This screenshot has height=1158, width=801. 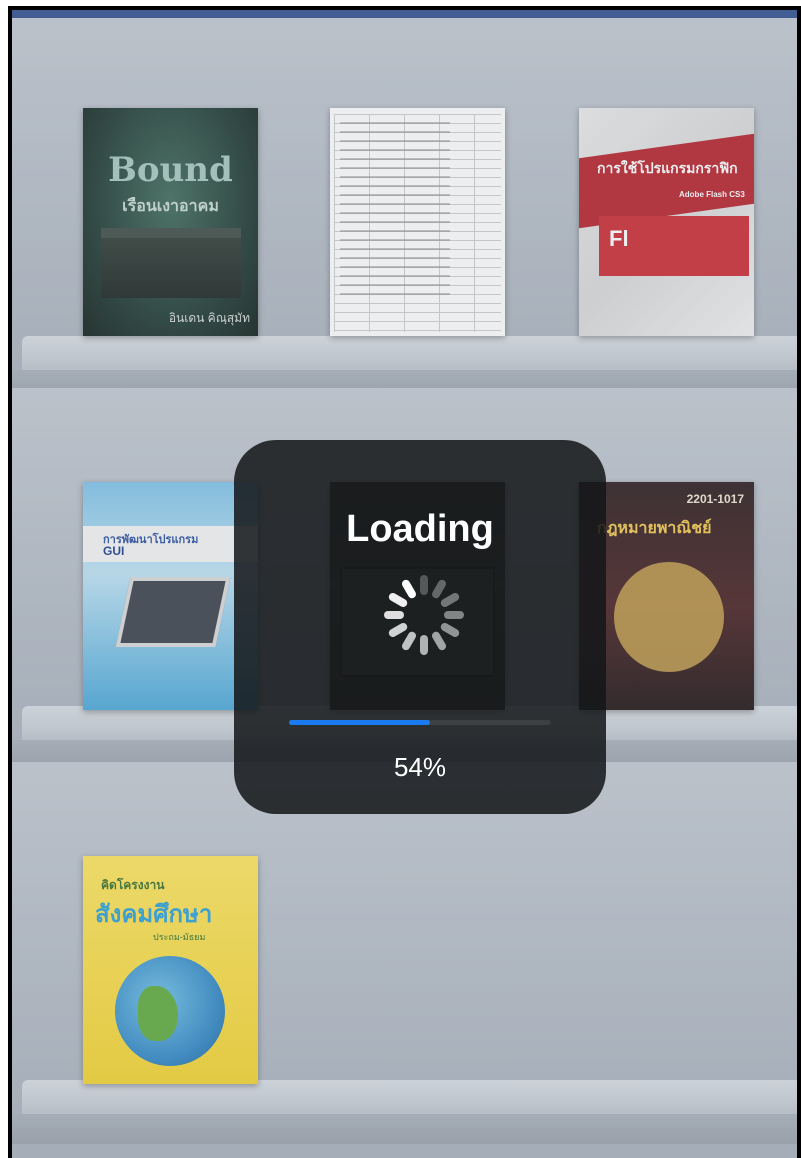 I want to click on book-title: กฎหมายพาณิชย์, so click(x=654, y=528).